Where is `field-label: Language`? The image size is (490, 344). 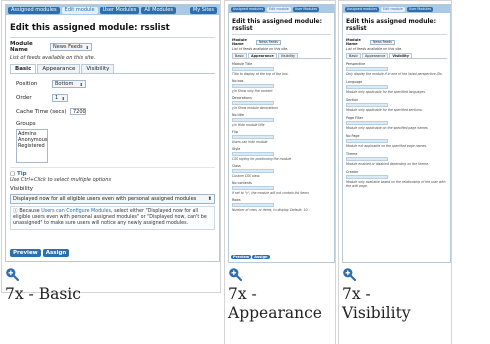 field-label: Language is located at coordinates (354, 82).